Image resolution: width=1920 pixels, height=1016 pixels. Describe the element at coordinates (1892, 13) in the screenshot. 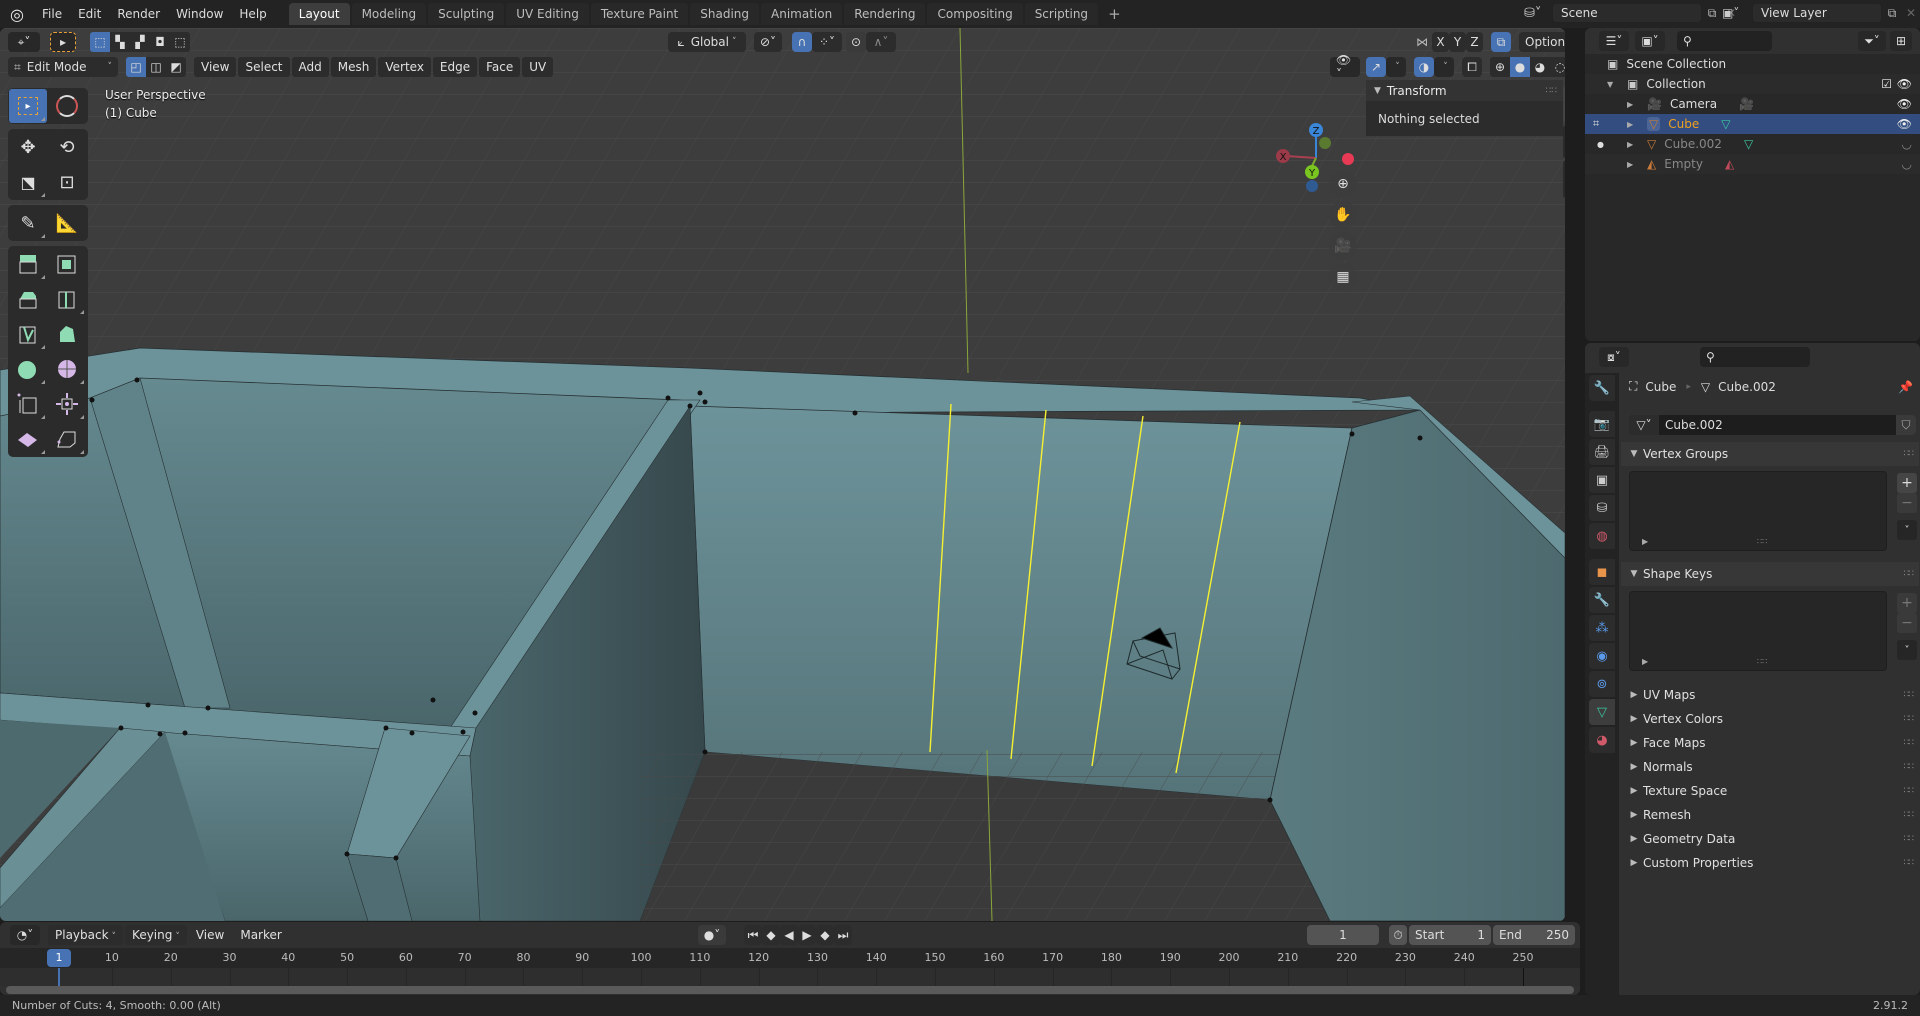

I see `new-view-layer-icon: ⧉` at that location.